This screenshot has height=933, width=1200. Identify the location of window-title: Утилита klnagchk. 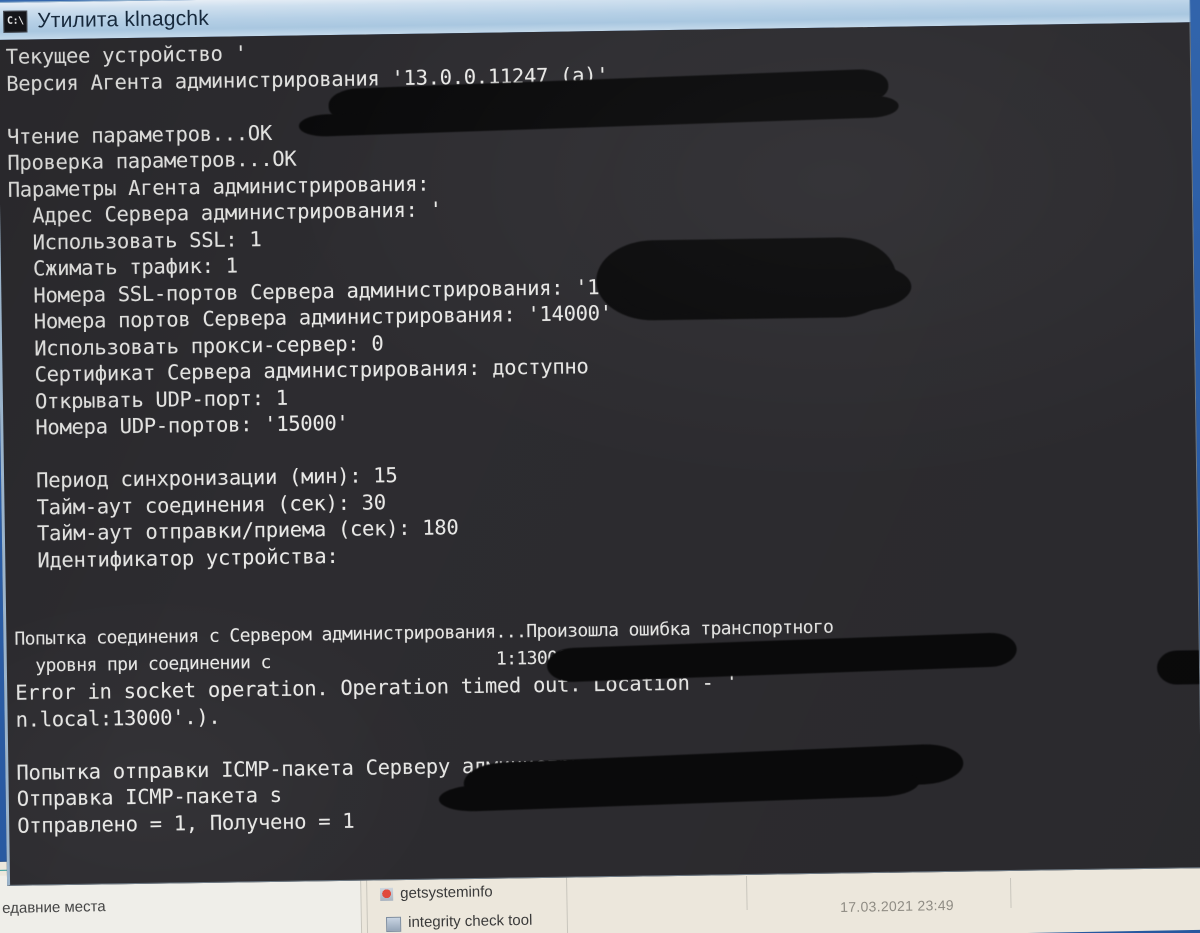
(123, 19).